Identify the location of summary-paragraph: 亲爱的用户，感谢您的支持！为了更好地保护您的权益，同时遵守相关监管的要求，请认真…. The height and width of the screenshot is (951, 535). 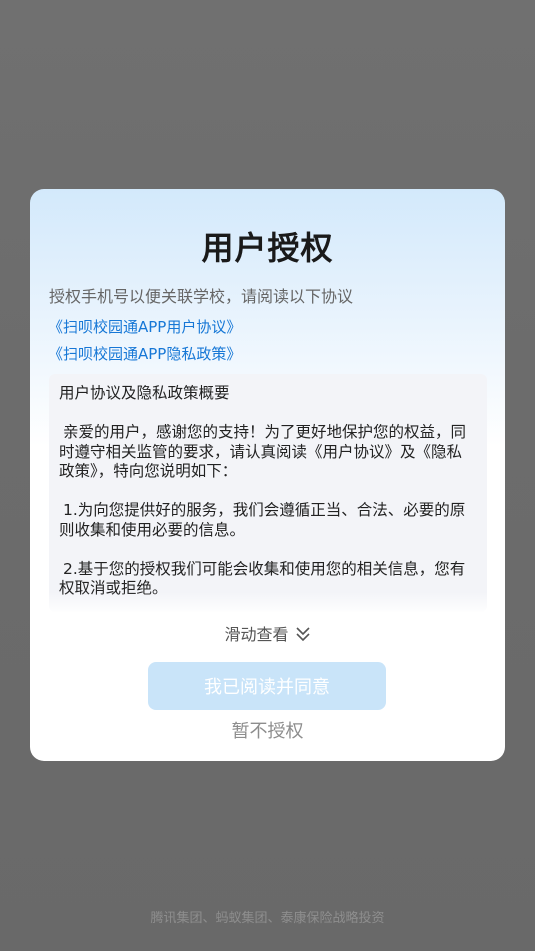
(263, 451).